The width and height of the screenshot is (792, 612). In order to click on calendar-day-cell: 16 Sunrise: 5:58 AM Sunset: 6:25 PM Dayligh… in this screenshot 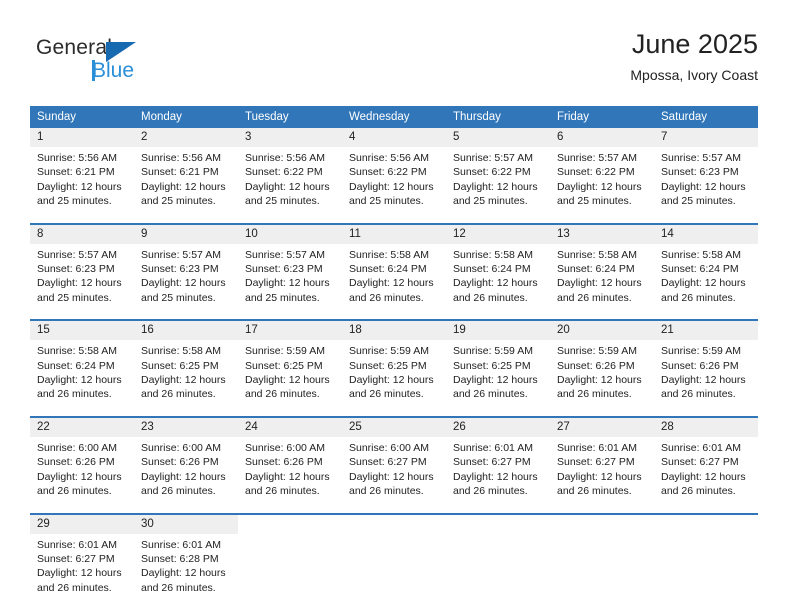, I will do `click(186, 360)`.